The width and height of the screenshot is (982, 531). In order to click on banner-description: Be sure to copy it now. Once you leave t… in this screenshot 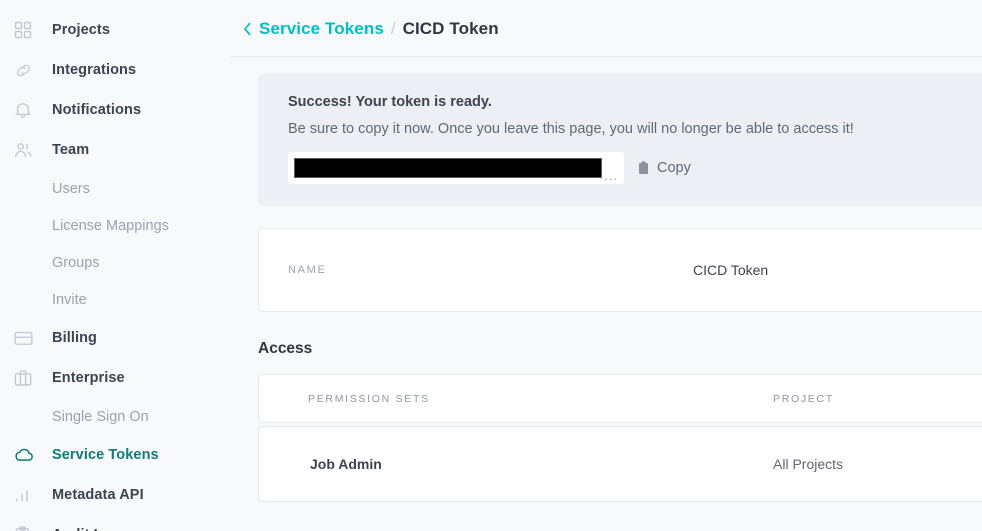, I will do `click(571, 129)`.